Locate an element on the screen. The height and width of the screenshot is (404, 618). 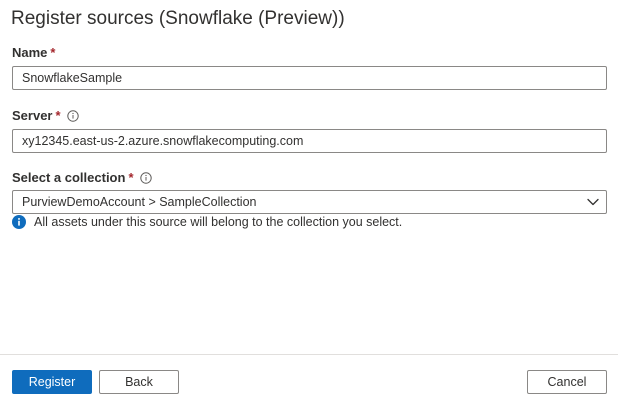
chevron-down-icon is located at coordinates (593, 202).